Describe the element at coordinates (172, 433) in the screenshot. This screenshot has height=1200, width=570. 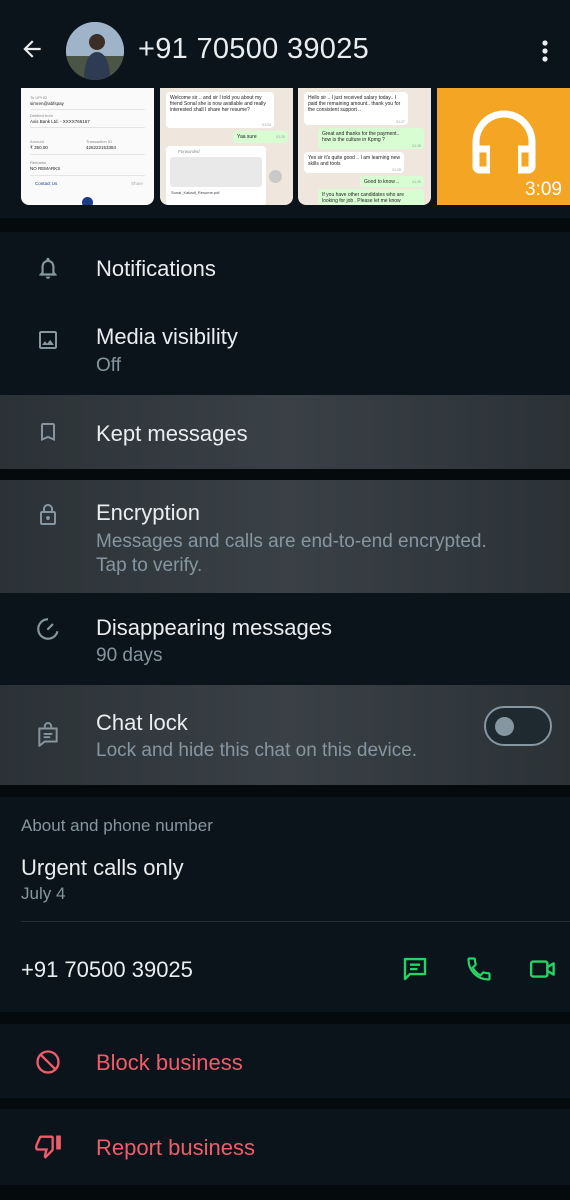
I see `settings-label: Kept messages` at that location.